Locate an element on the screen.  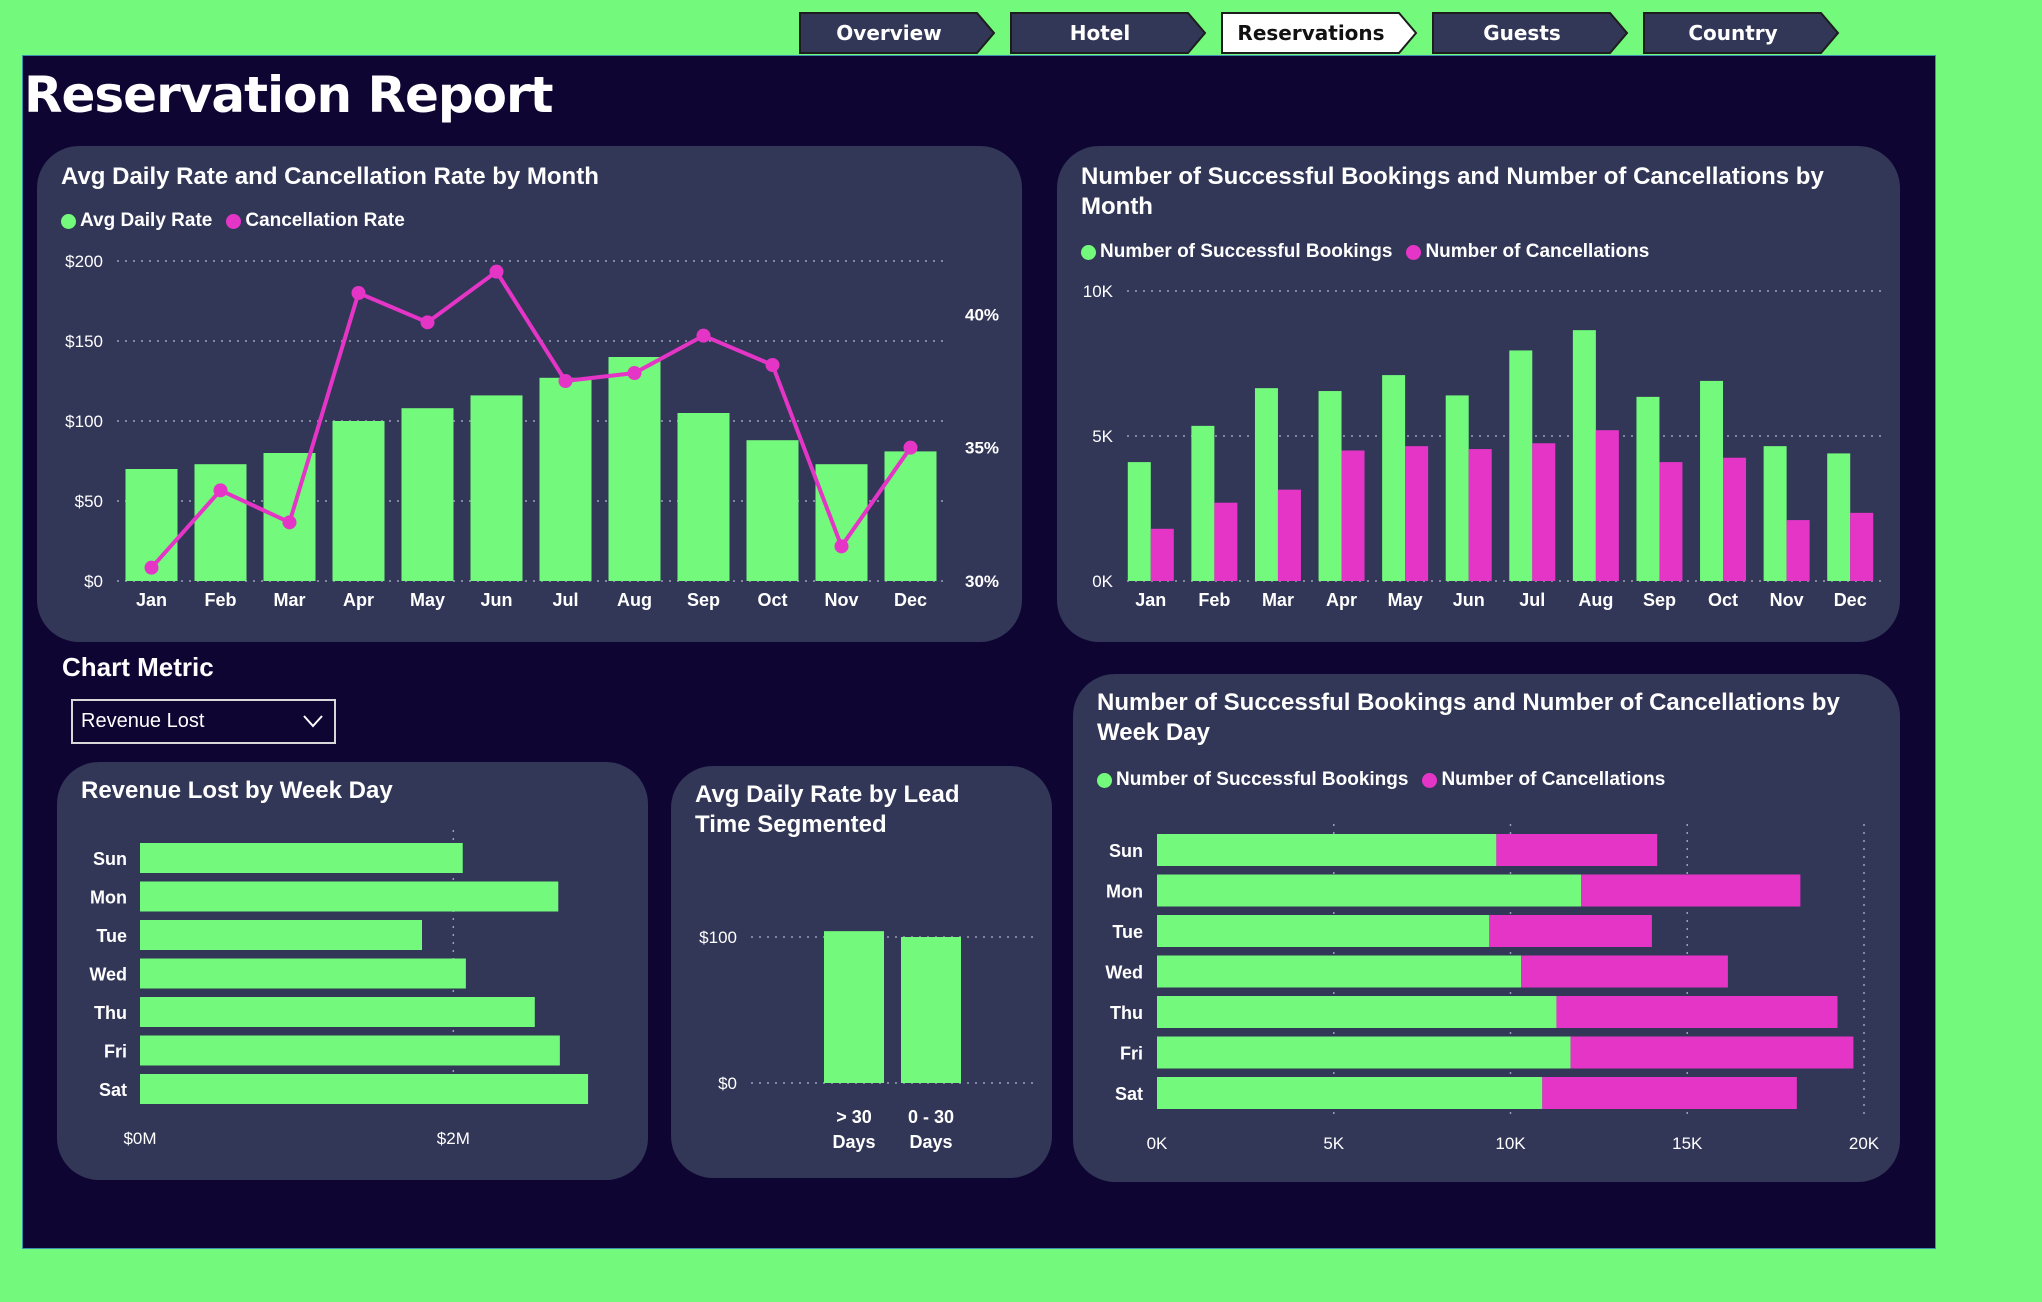
x-tick-label: Dec is located at coordinates (910, 600).